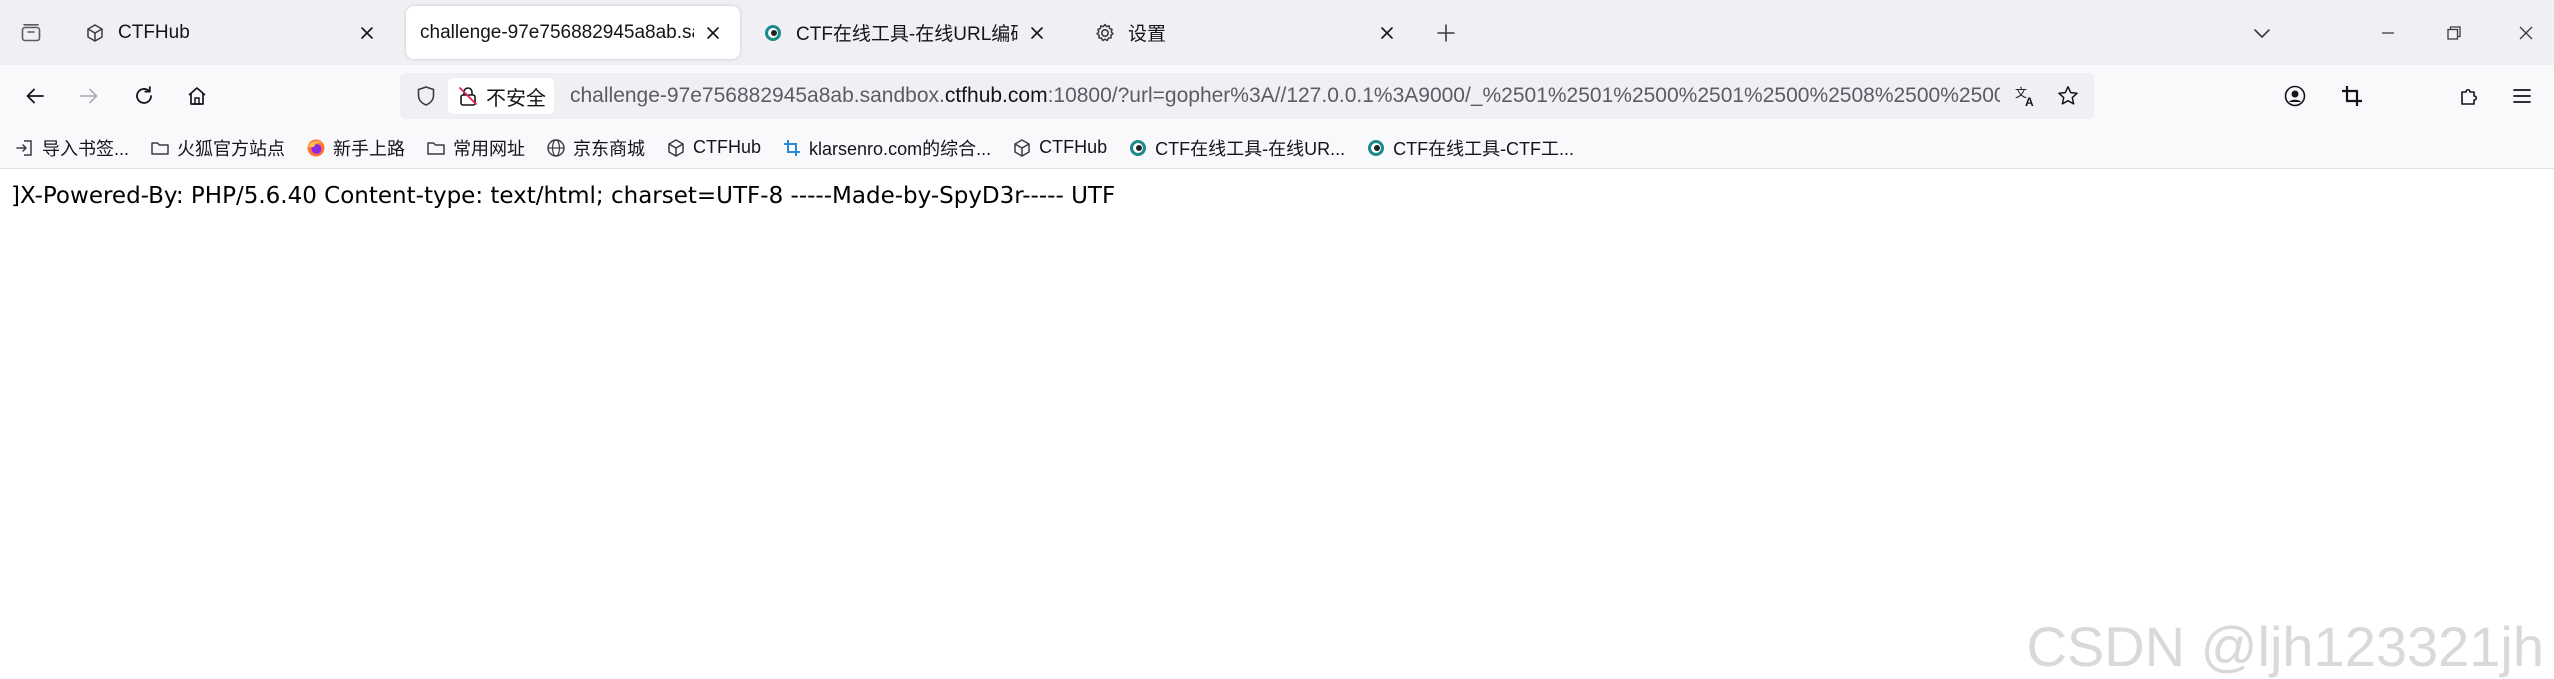  Describe the element at coordinates (154, 32) in the screenshot. I see `tab-title: CTFHub` at that location.